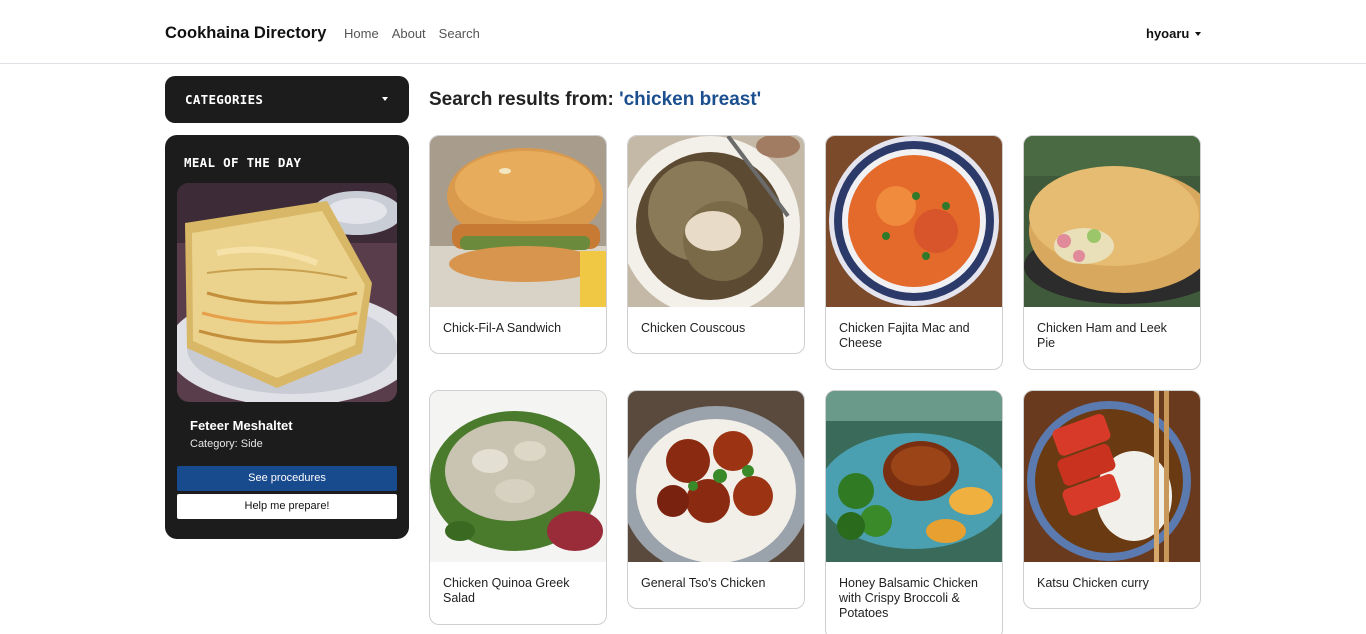  I want to click on recipe-title: Chicken Fajita Mac and Cheese, so click(914, 329).